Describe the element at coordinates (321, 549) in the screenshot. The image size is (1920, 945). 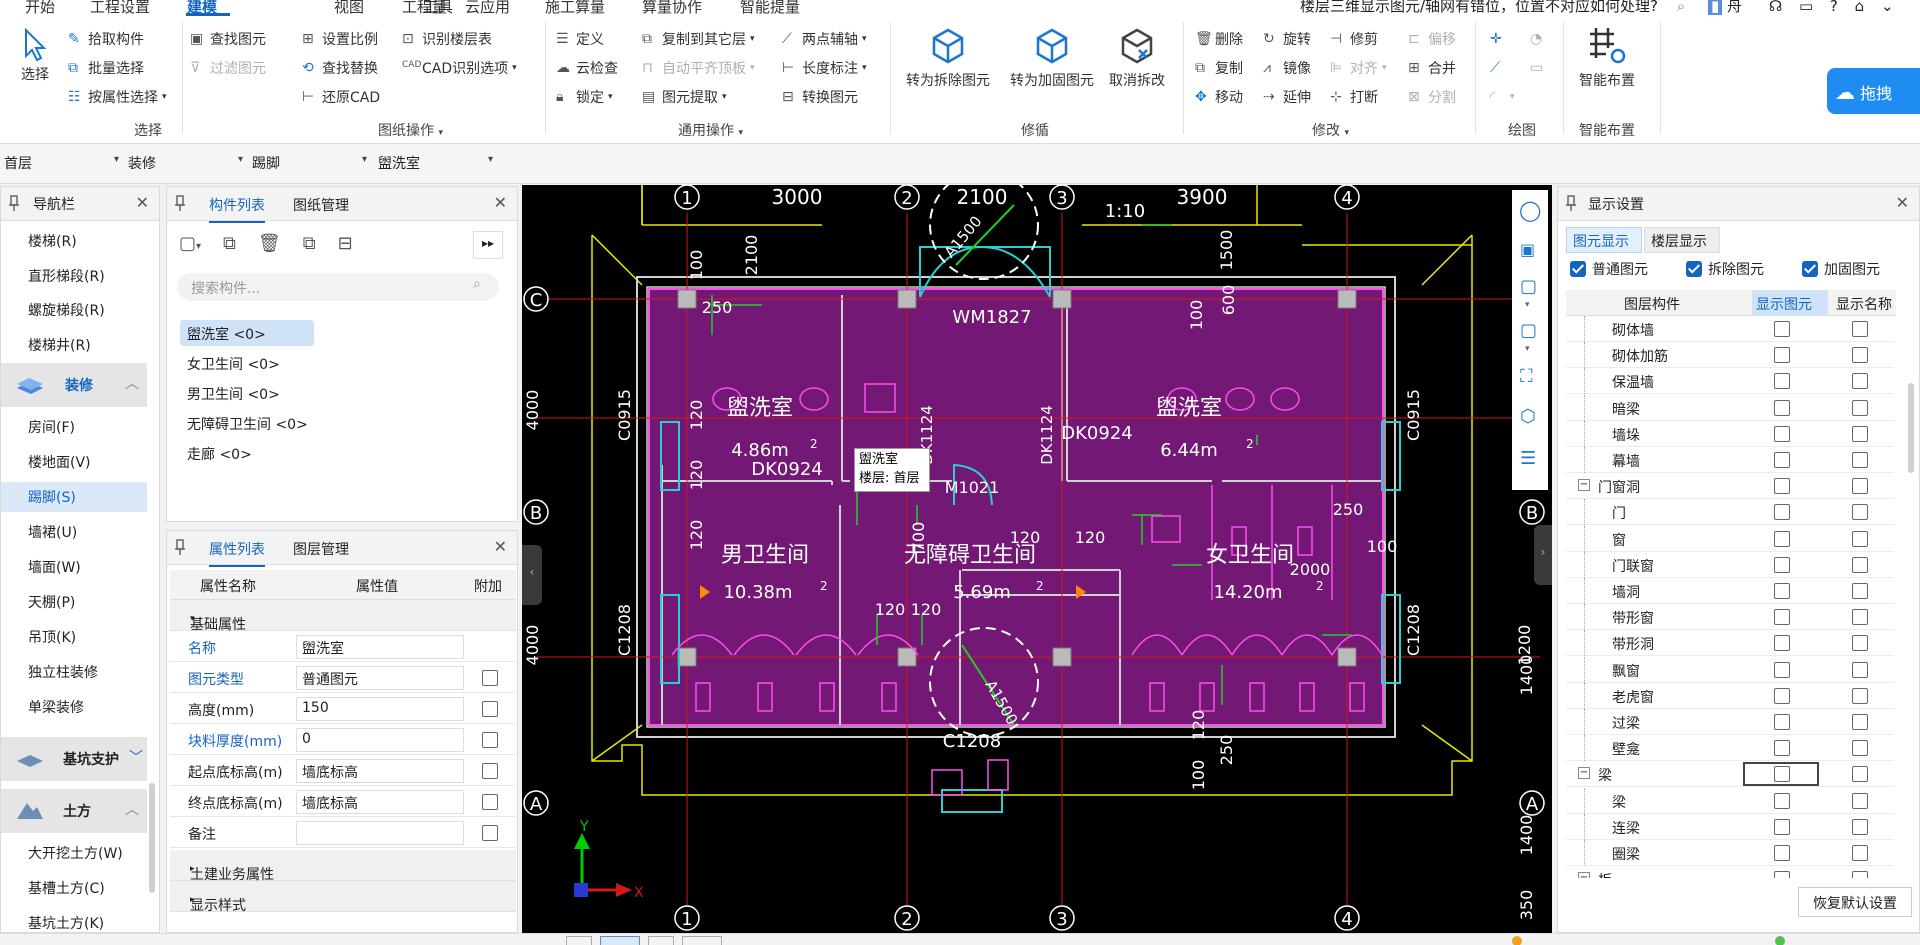
I see `tab-layer-manage: 图层管理` at that location.